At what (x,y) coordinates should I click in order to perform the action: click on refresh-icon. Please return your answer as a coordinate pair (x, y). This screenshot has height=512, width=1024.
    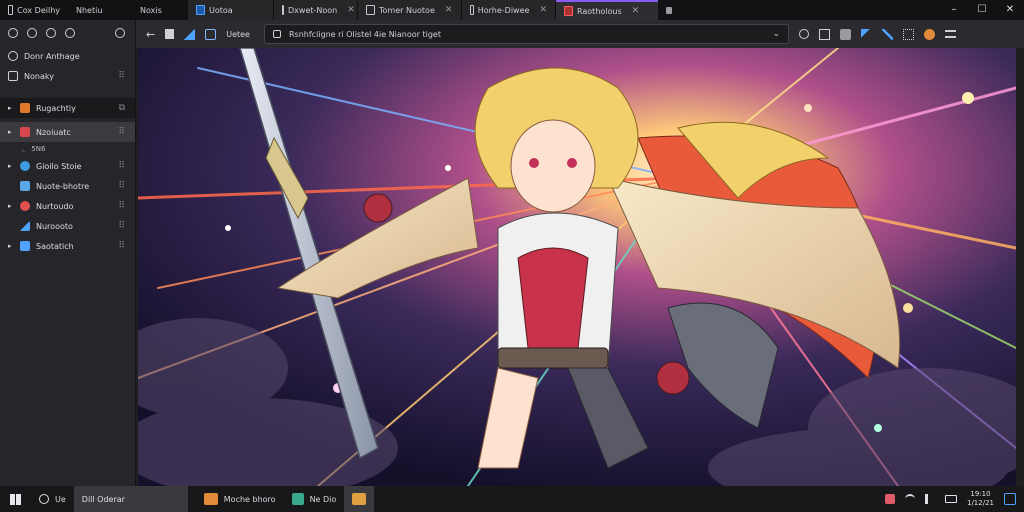
    Looking at the image, I should click on (13, 33).